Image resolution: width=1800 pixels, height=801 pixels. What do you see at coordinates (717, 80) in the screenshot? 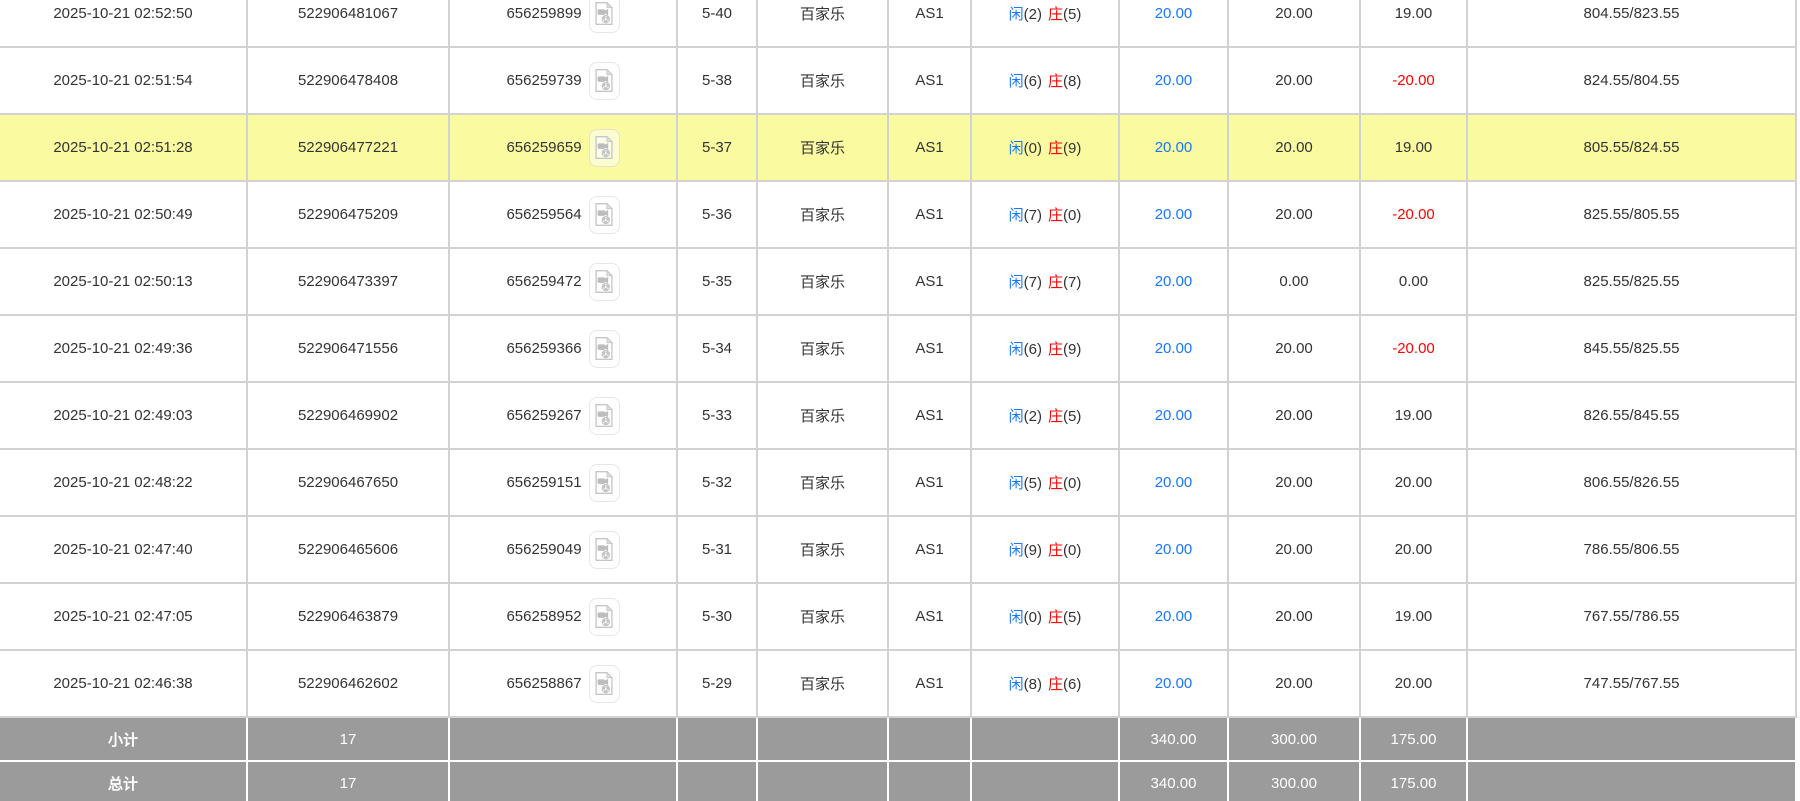
I see `round-number: 5-38` at bounding box center [717, 80].